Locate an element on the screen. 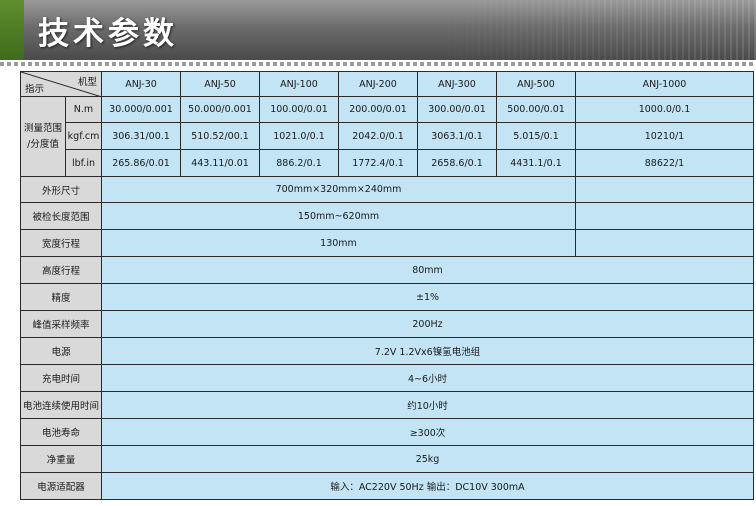 The width and height of the screenshot is (756, 506). table-row: 电源 7.2V 1.2Vx6镍氢电池组 is located at coordinates (387, 351).